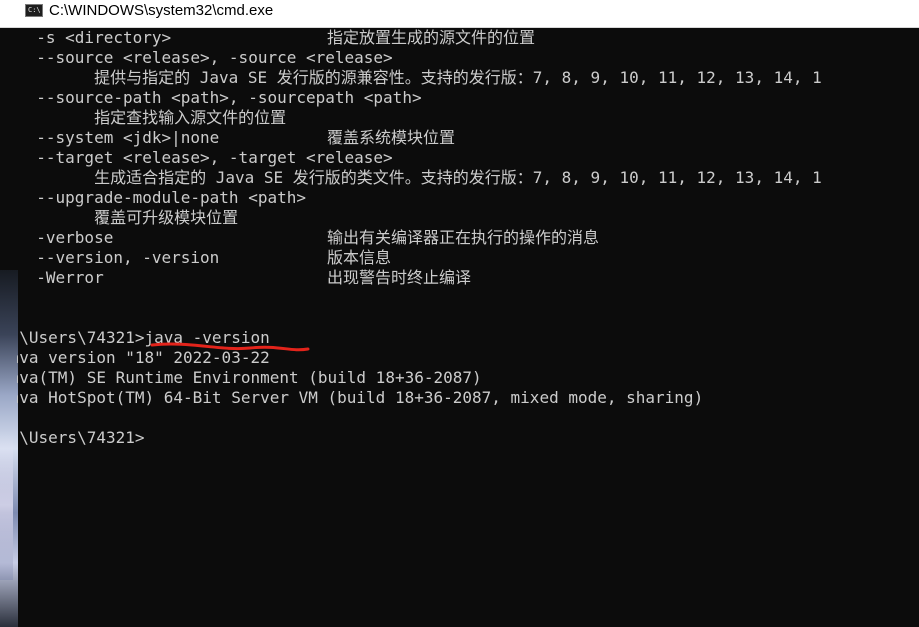 This screenshot has width=919, height=627. I want to click on help-line: --source-path <path>, -sourcepath <path>, so click(219, 97).